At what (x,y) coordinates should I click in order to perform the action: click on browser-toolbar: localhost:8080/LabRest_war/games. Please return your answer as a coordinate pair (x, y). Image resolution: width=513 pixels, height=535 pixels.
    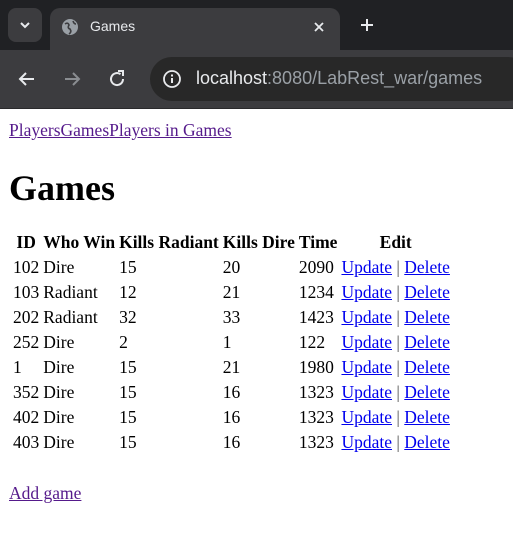
    Looking at the image, I should click on (256, 79).